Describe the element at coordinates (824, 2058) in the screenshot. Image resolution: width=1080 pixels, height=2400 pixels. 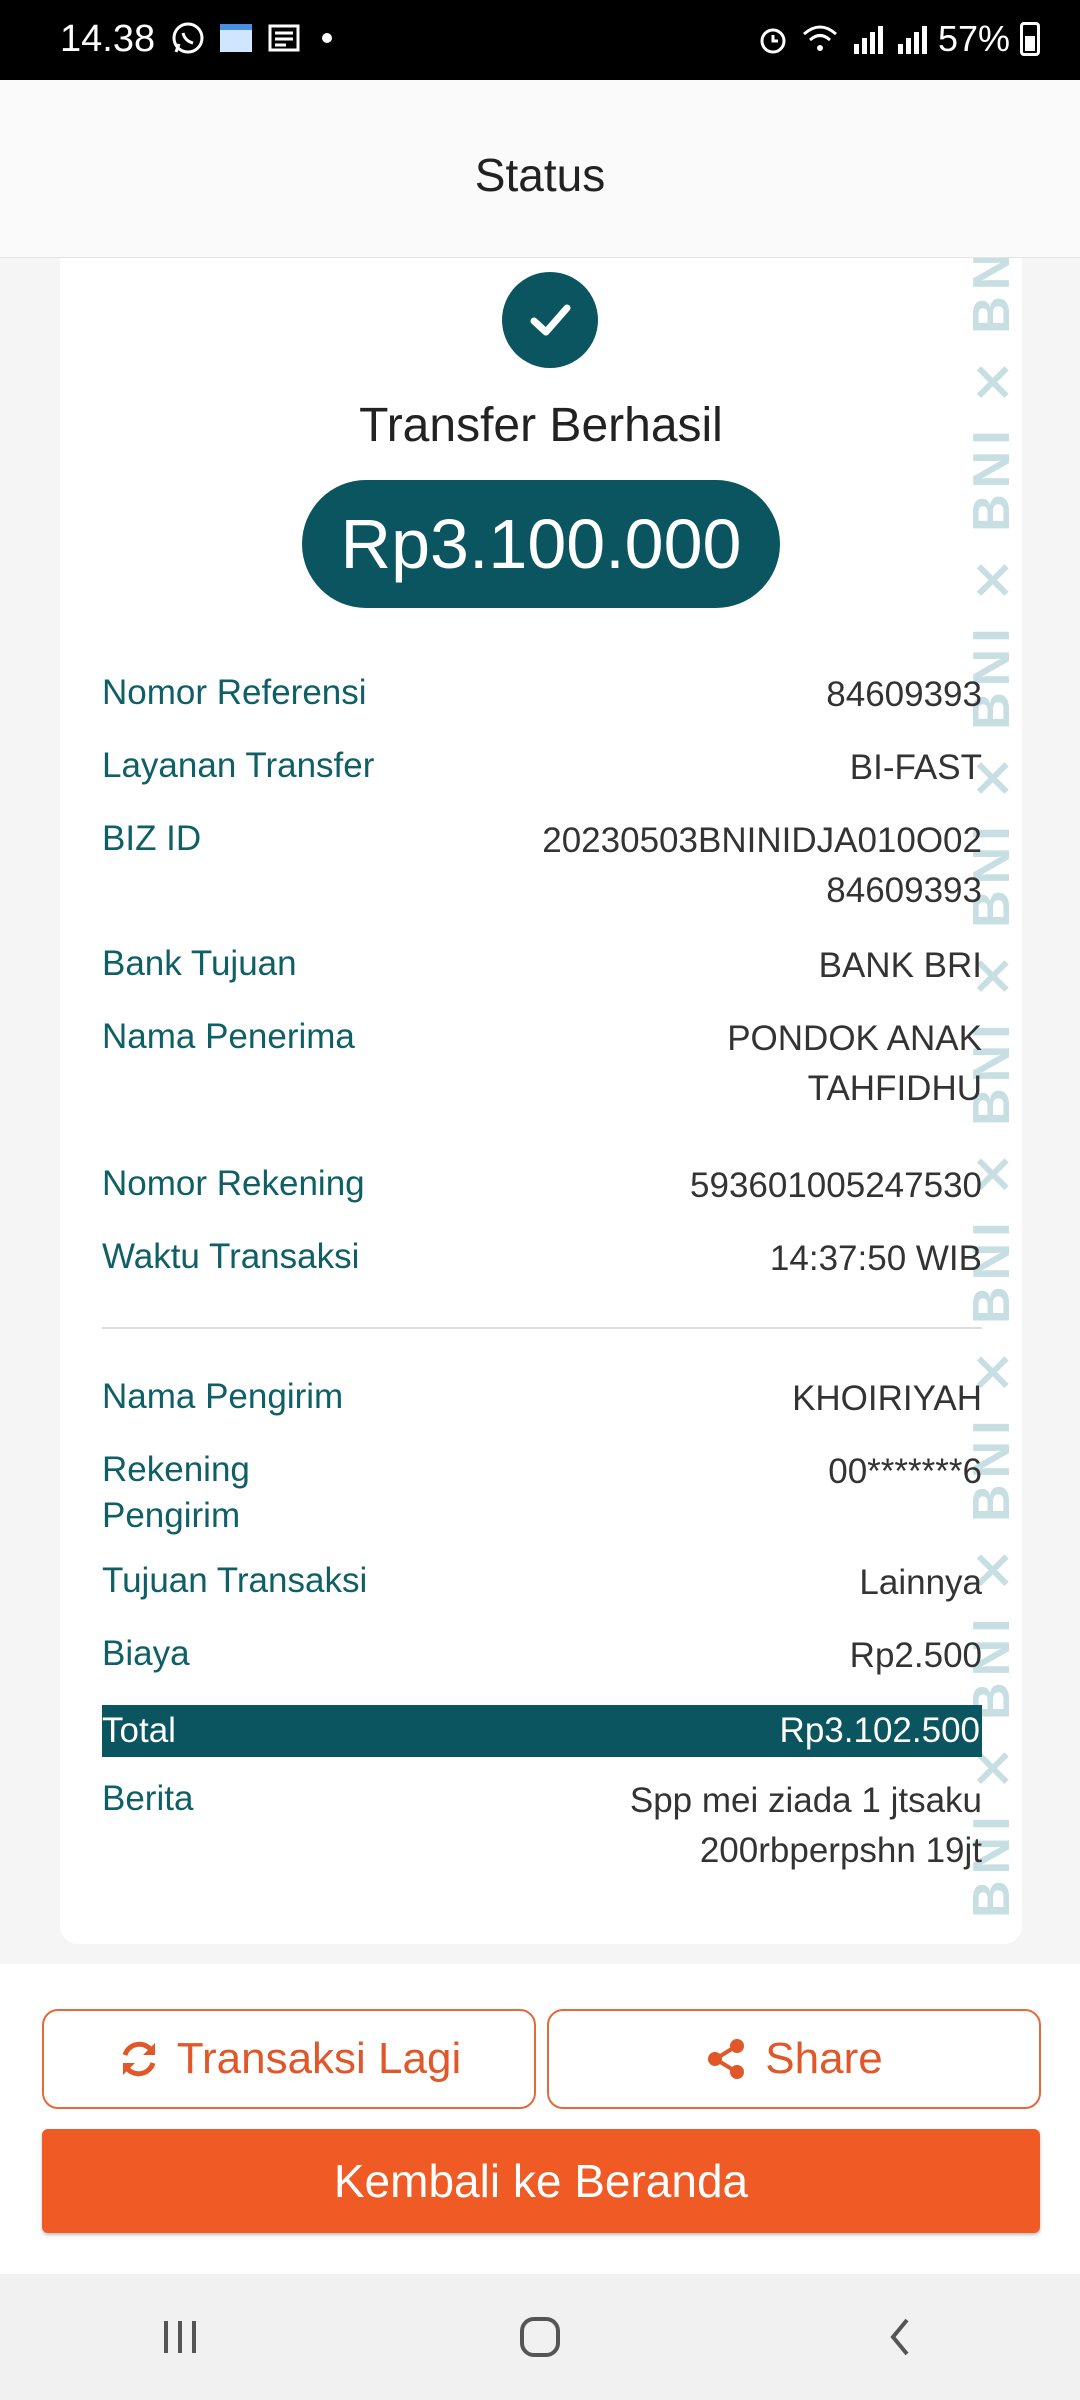
I see `share-label: Share` at that location.